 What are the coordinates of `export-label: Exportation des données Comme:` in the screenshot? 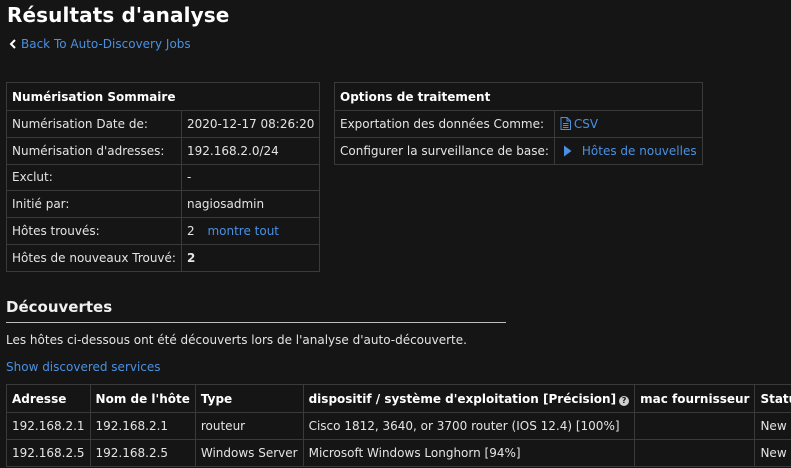 It's located at (444, 124).